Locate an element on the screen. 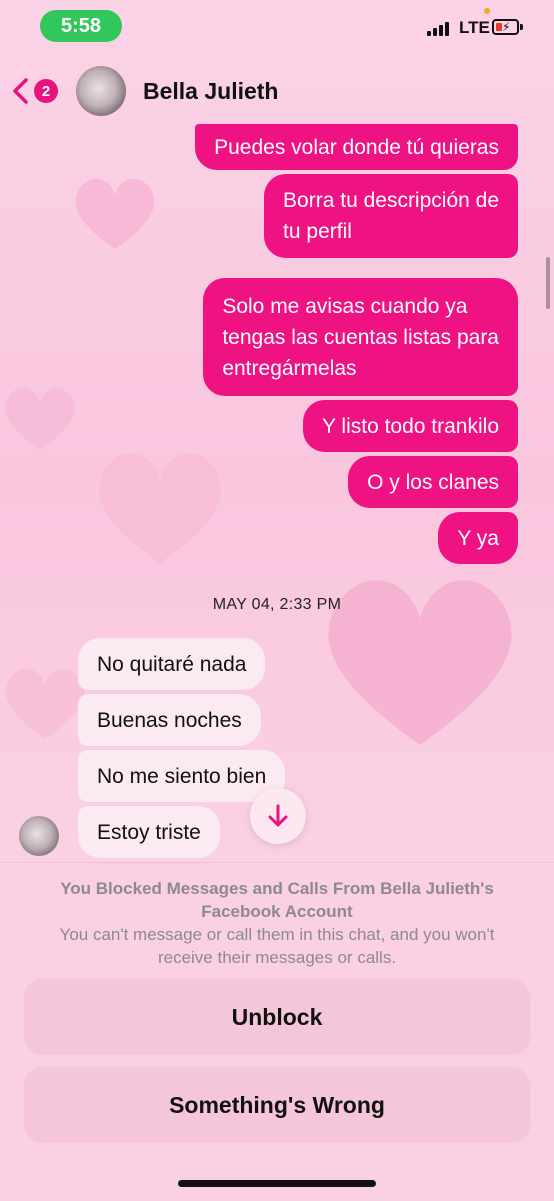 This screenshot has width=554, height=1201. message-bubble-outgoing: Y ya is located at coordinates (478, 538).